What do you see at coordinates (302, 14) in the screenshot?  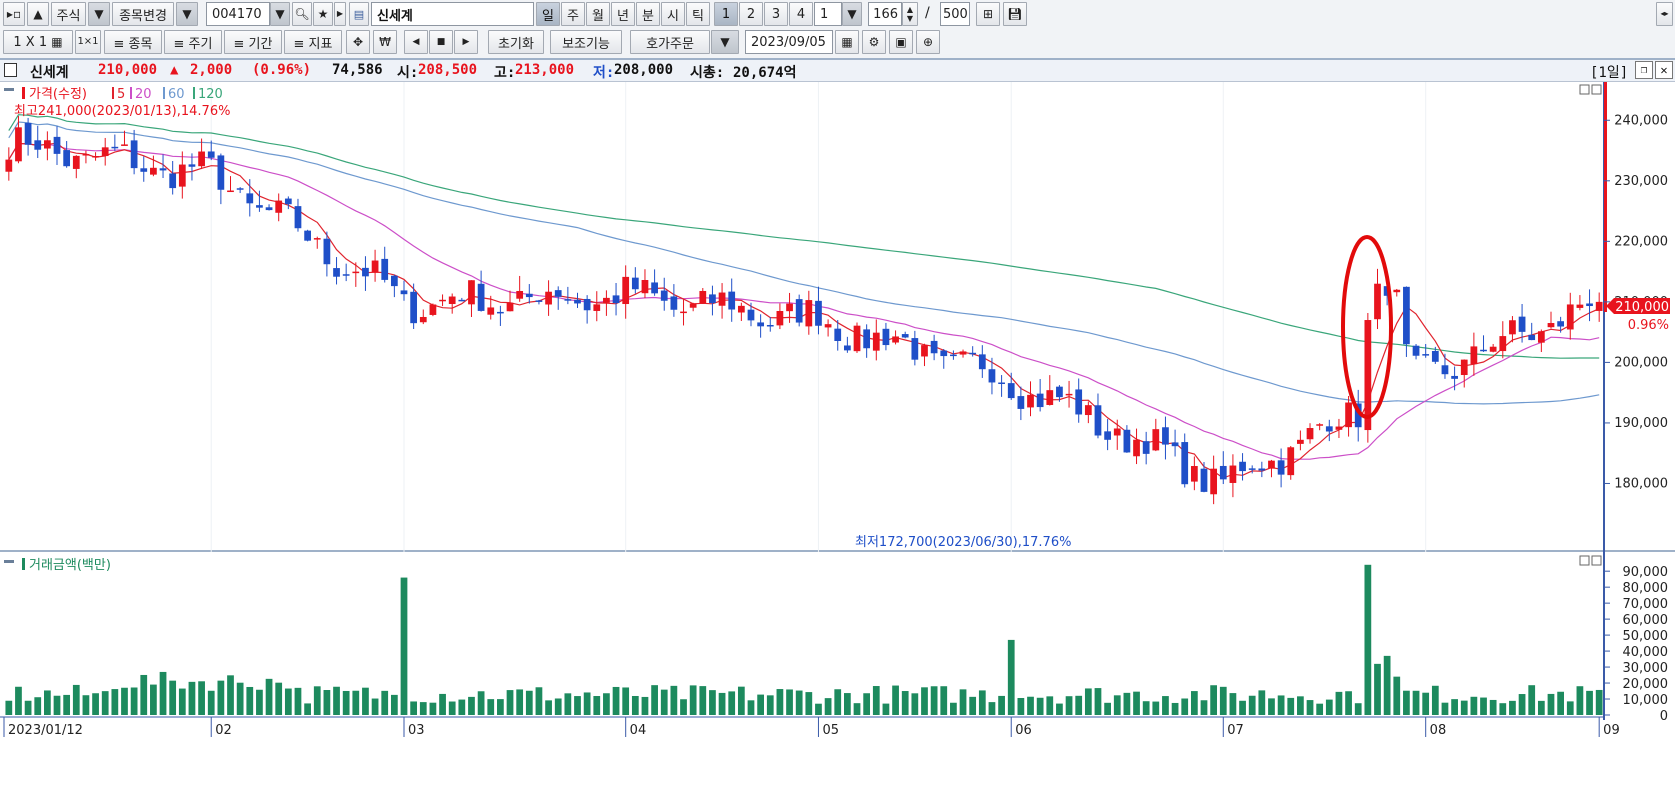 I see `search-button: 🔍︎` at bounding box center [302, 14].